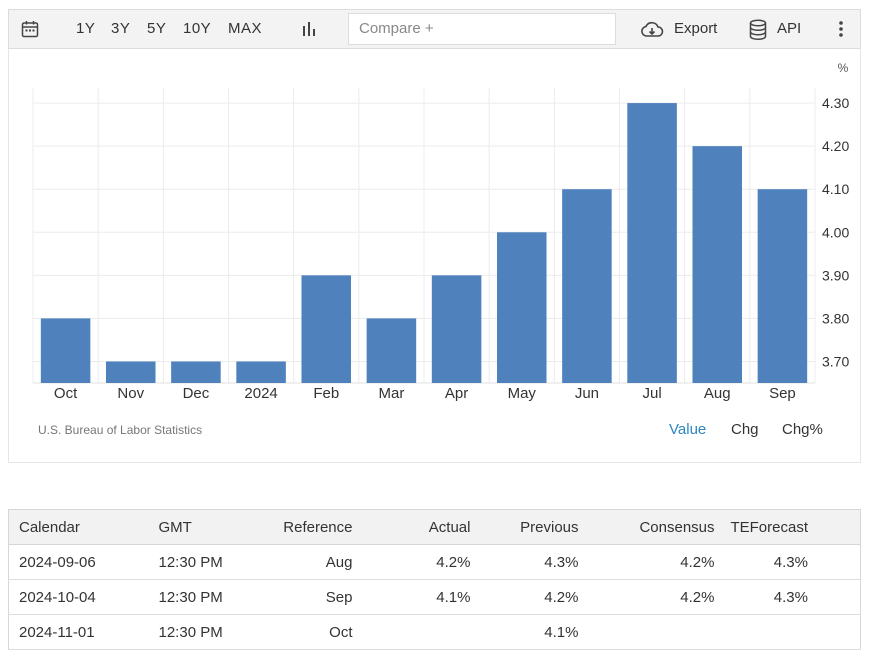 The image size is (872, 657). I want to click on cell-actual: 4.1%, so click(428, 597).